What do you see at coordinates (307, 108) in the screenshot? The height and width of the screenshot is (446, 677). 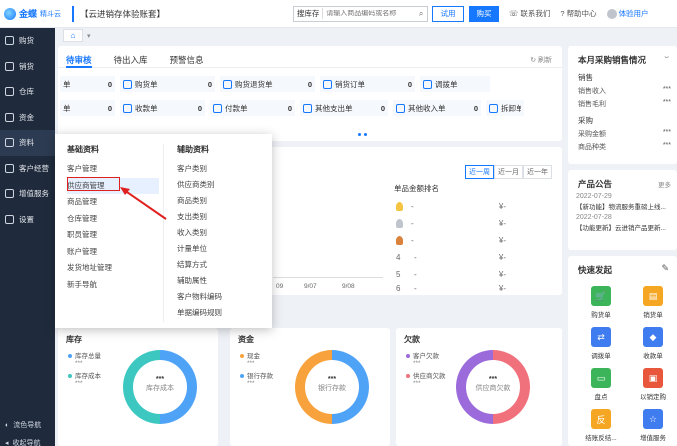 I see `document-icon` at bounding box center [307, 108].